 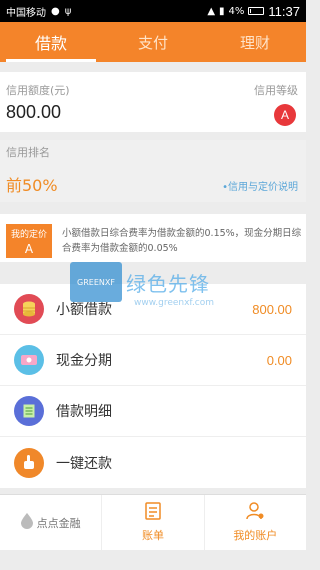 What do you see at coordinates (260, 185) in the screenshot?
I see `pricing-explanation-link: •信用与定价说明` at bounding box center [260, 185].